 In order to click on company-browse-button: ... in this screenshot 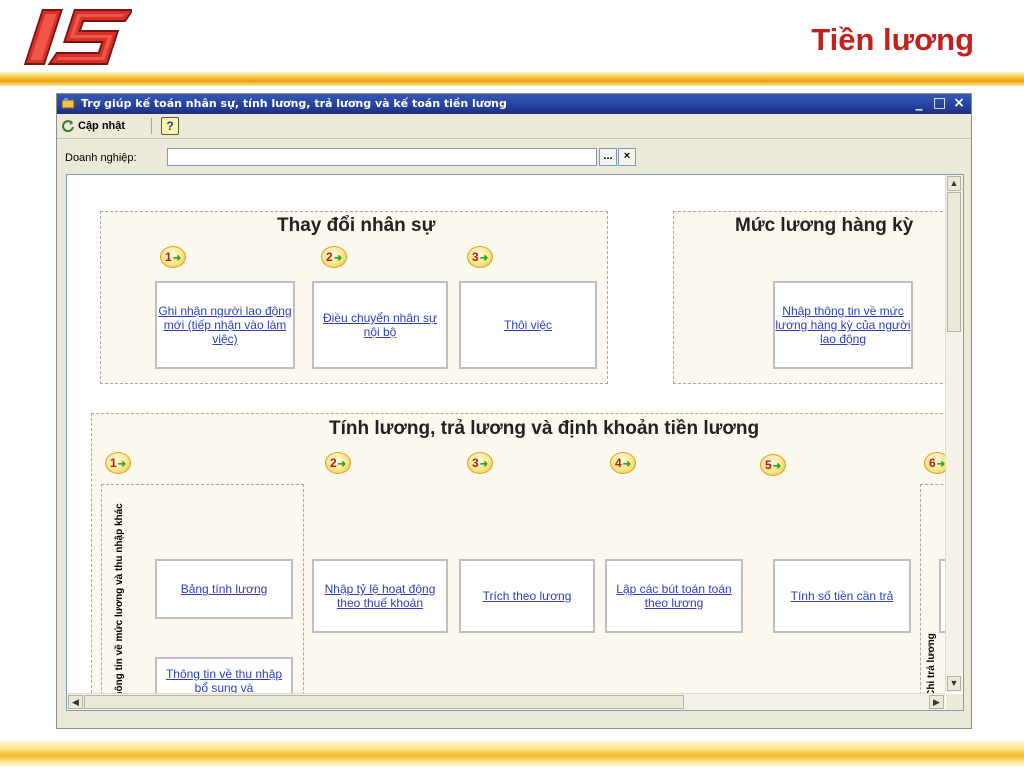, I will do `click(608, 157)`.